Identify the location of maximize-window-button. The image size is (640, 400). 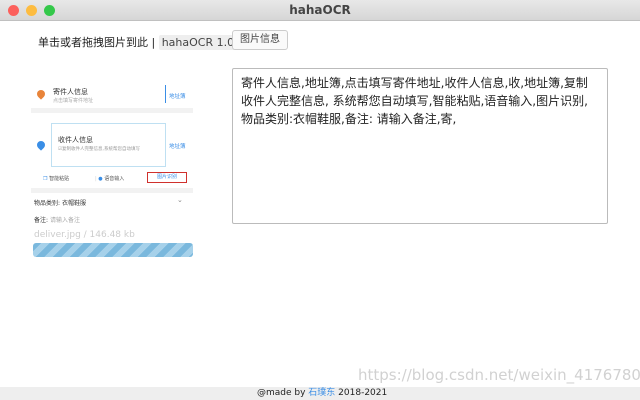
(49, 10).